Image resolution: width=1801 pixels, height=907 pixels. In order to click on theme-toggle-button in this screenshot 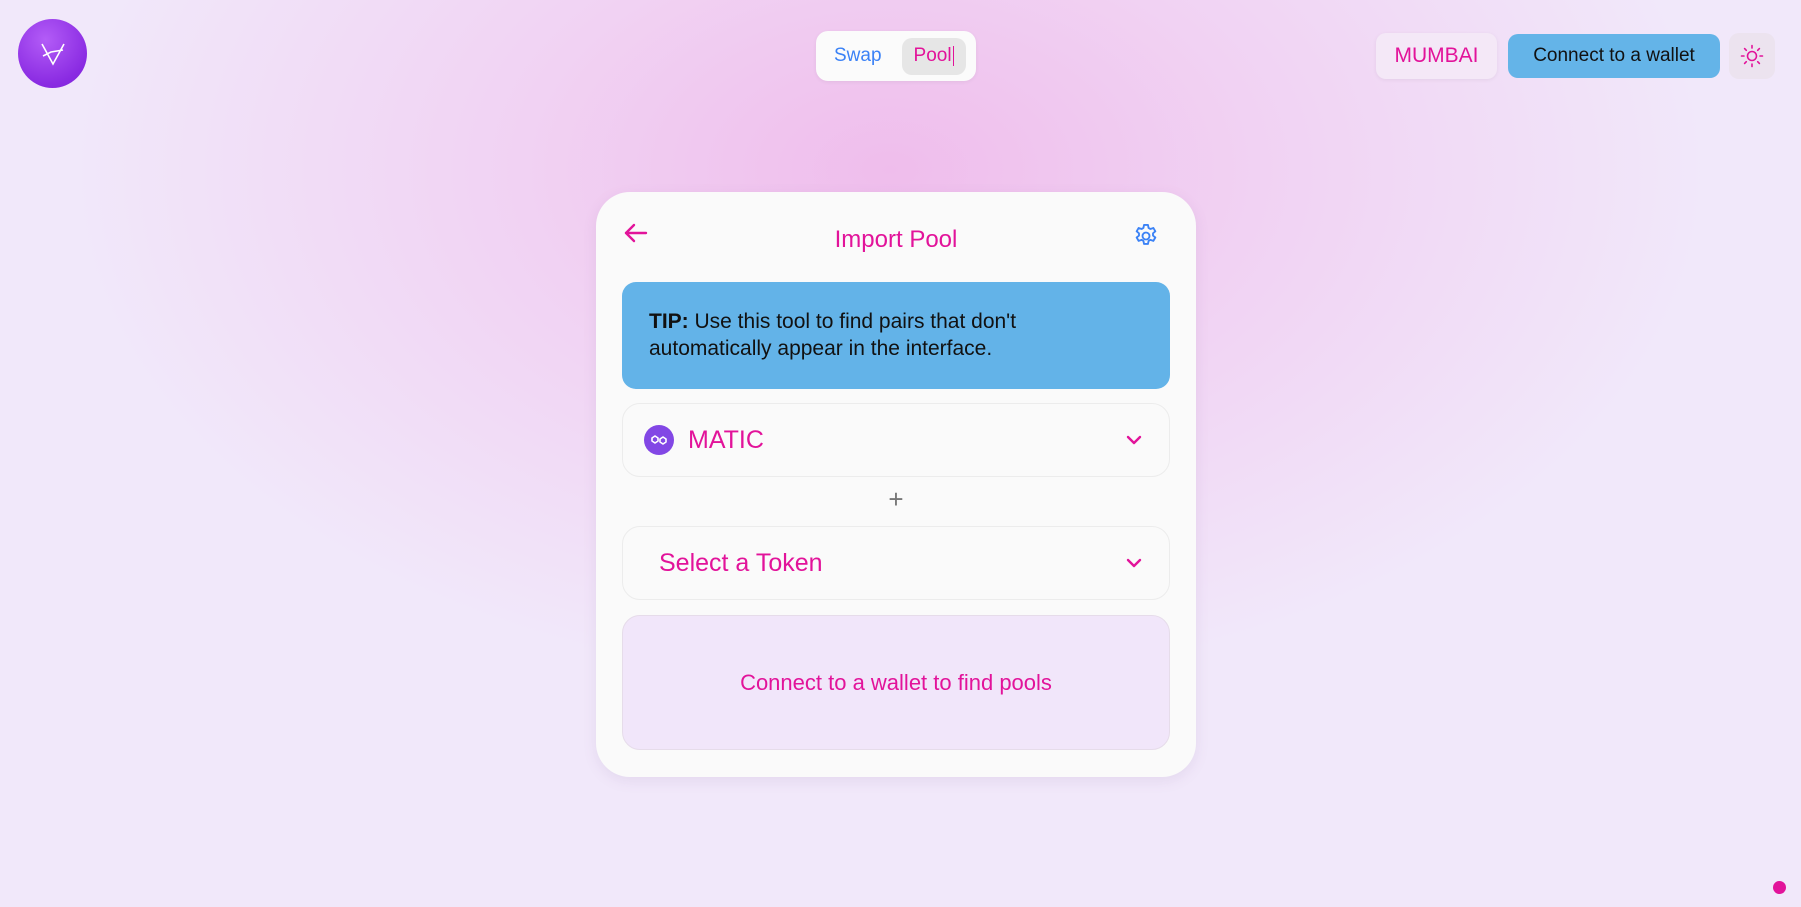, I will do `click(1752, 56)`.